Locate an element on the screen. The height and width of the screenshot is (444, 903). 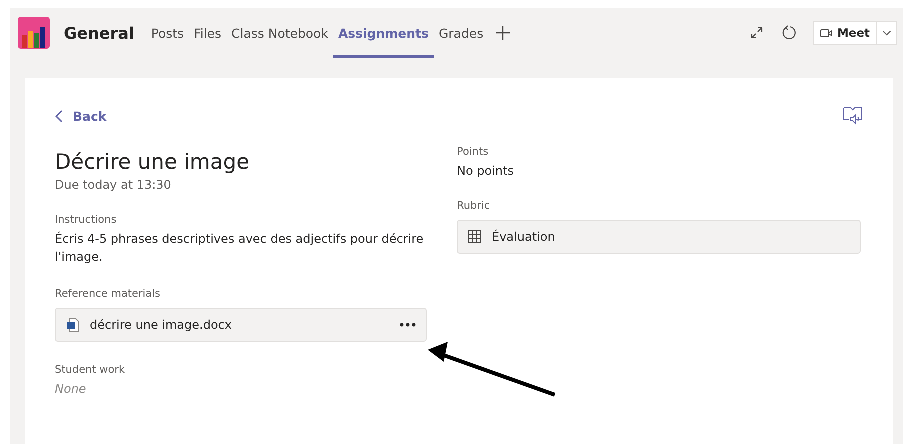
channel-tab: Class Notebook is located at coordinates (280, 33).